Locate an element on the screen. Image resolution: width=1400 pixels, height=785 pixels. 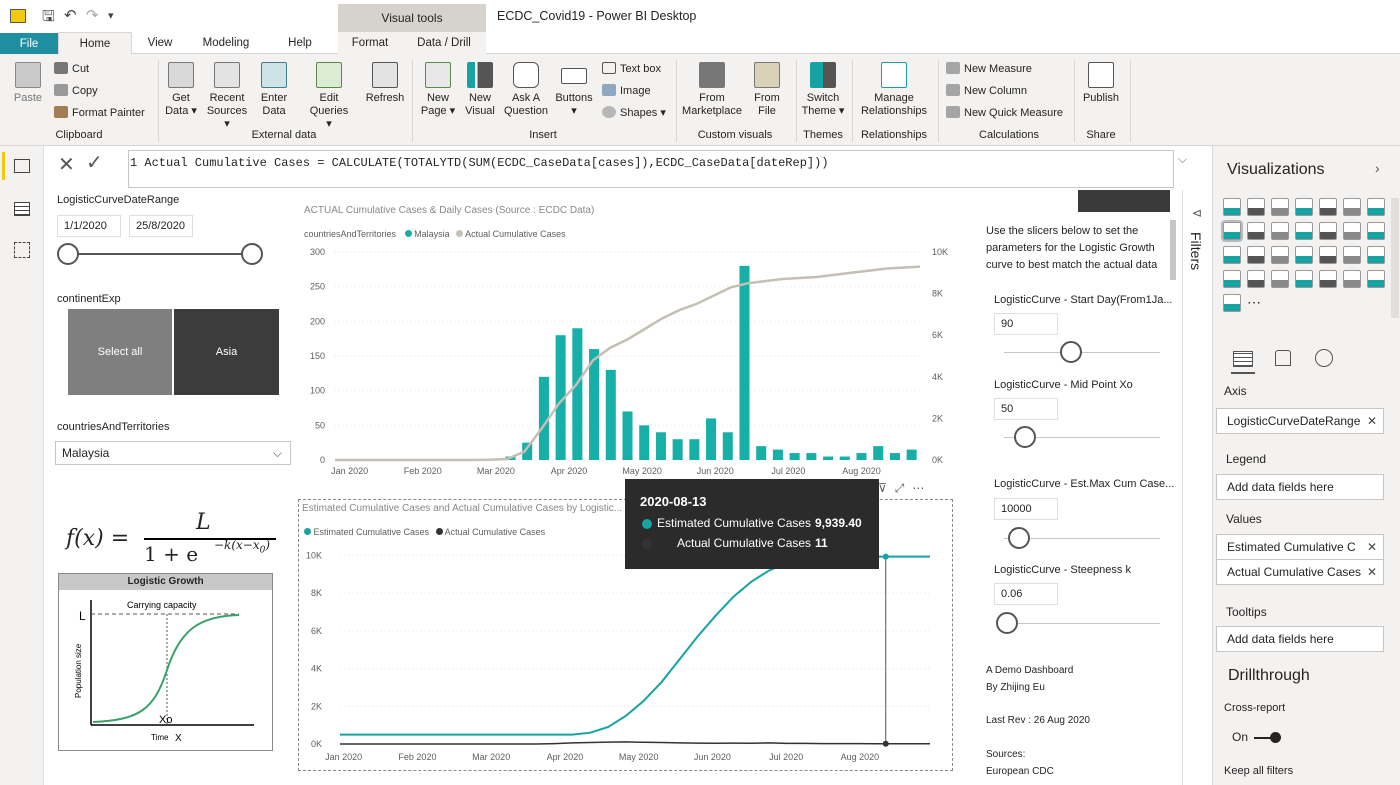
steepness-input: 0.06 is located at coordinates (1026, 594).